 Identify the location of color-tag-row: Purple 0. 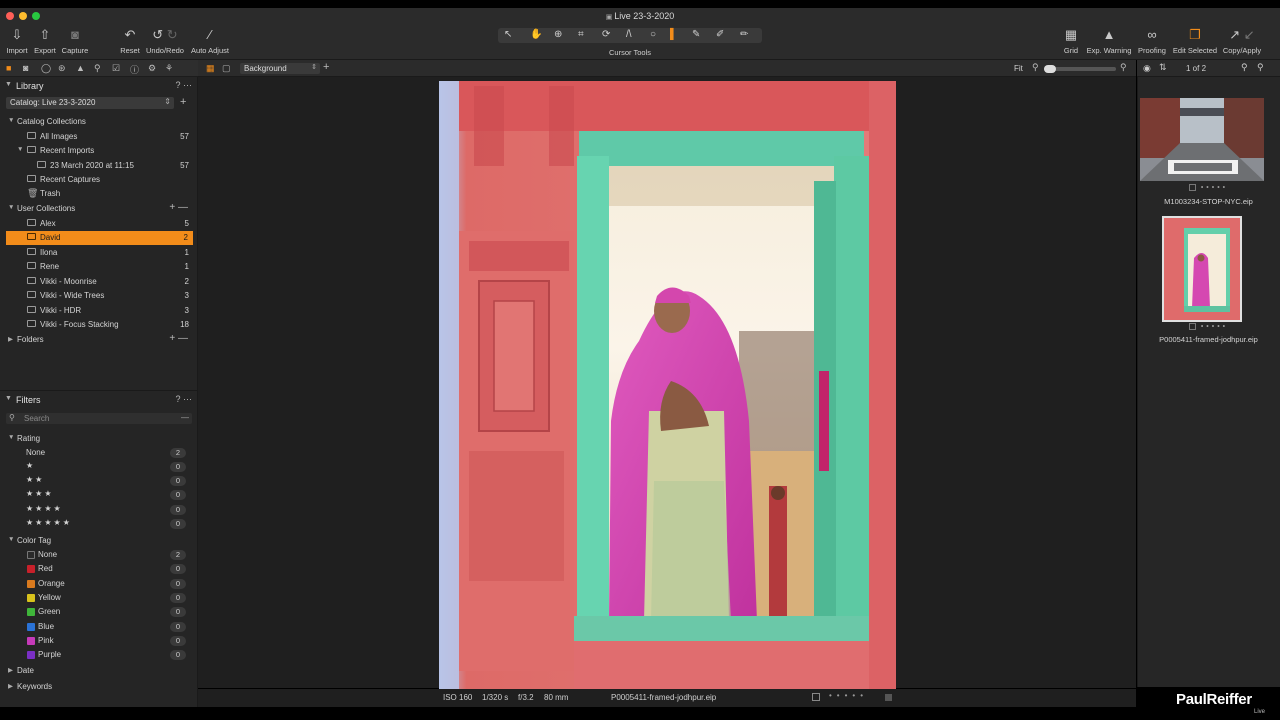
(97, 655).